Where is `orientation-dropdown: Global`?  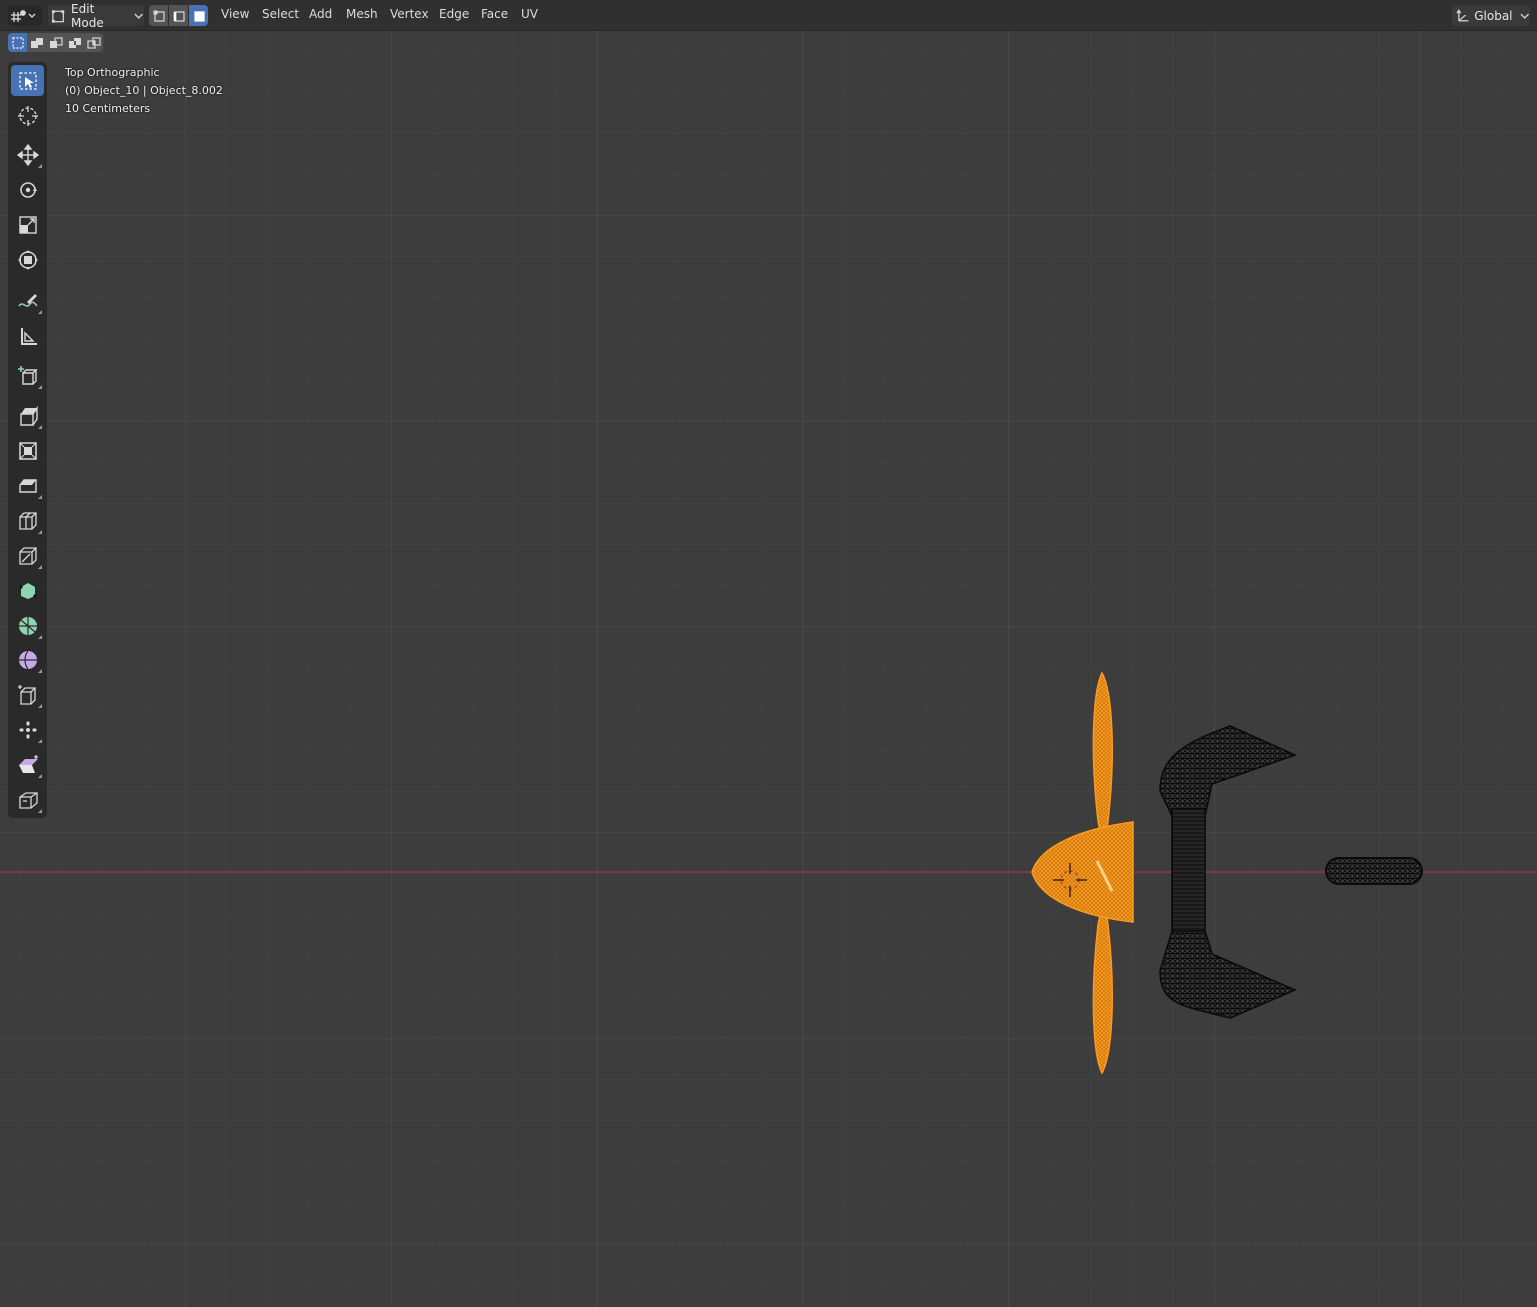 orientation-dropdown: Global is located at coordinates (1491, 15).